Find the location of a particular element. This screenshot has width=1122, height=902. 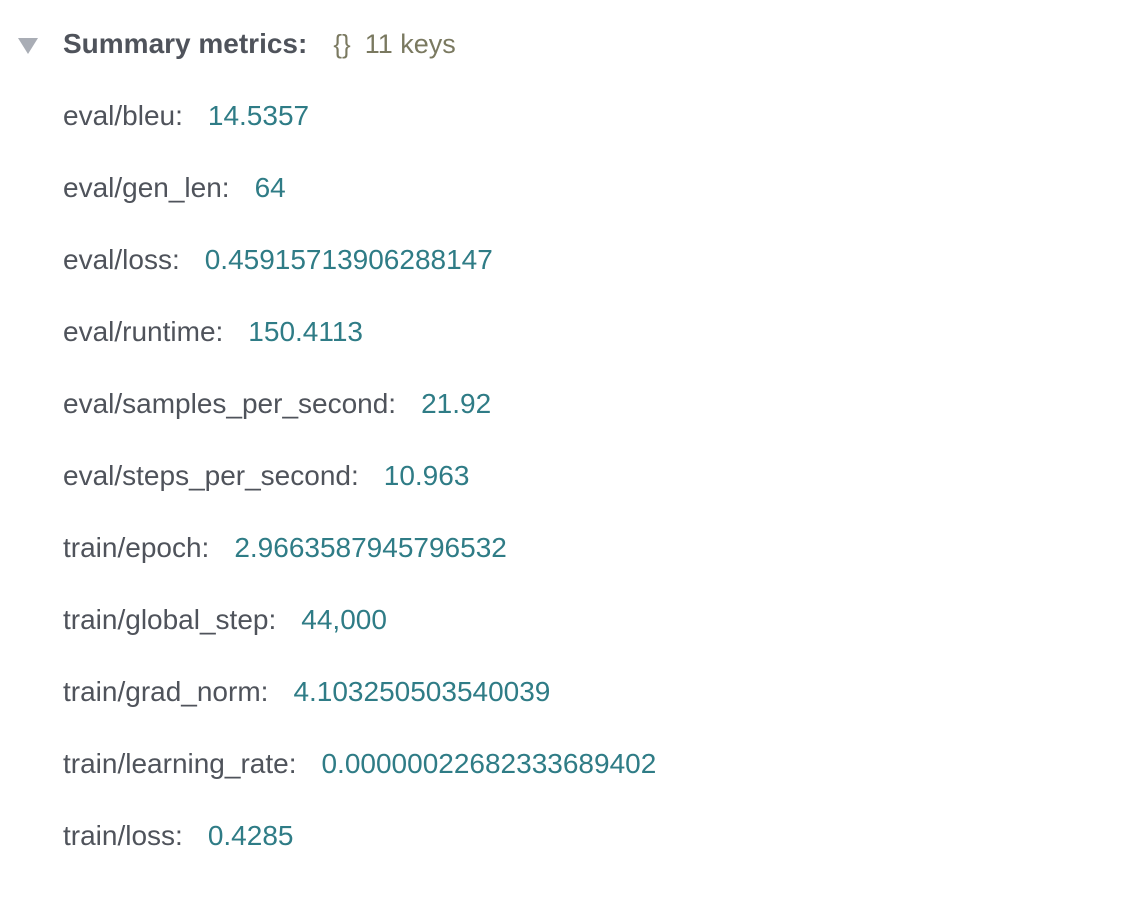

object-type-glyph: {} is located at coordinates (342, 43).